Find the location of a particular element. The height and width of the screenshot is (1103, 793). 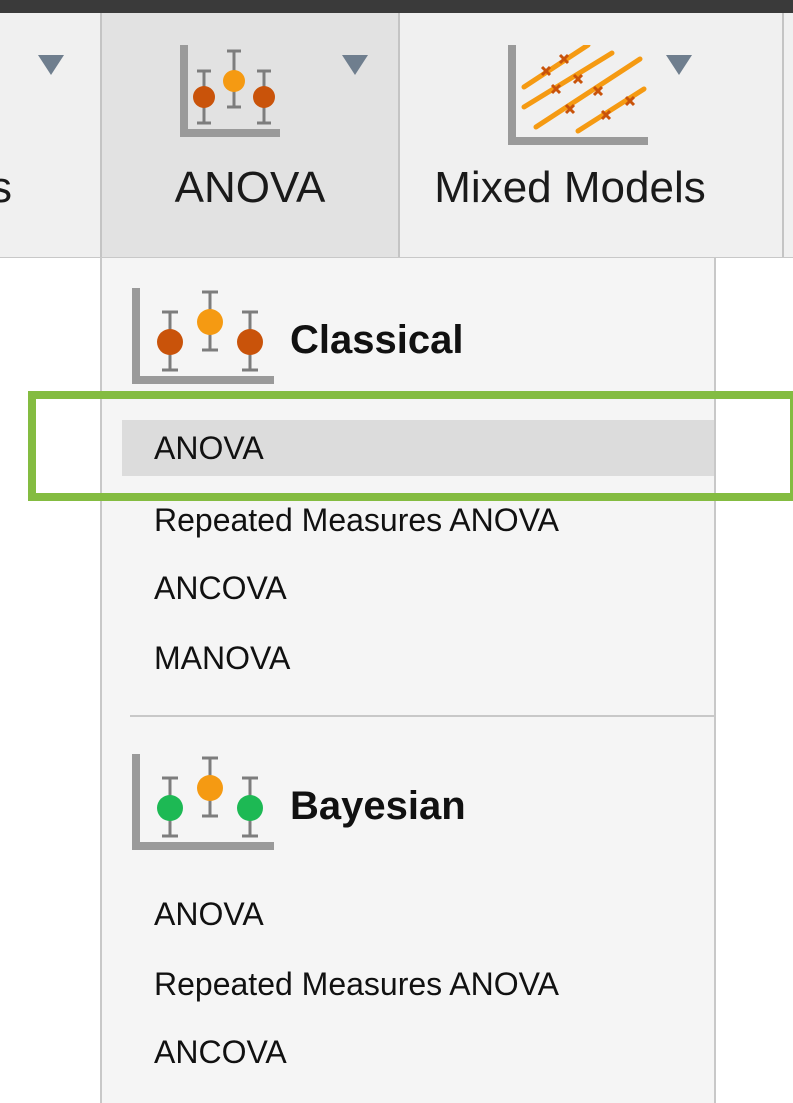

menu-item-classical-ancova: ANCOVA is located at coordinates (418, 588).